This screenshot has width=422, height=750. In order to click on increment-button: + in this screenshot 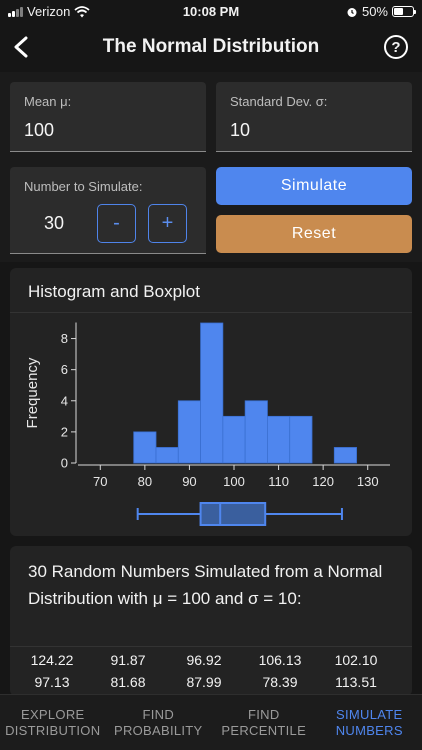, I will do `click(167, 223)`.